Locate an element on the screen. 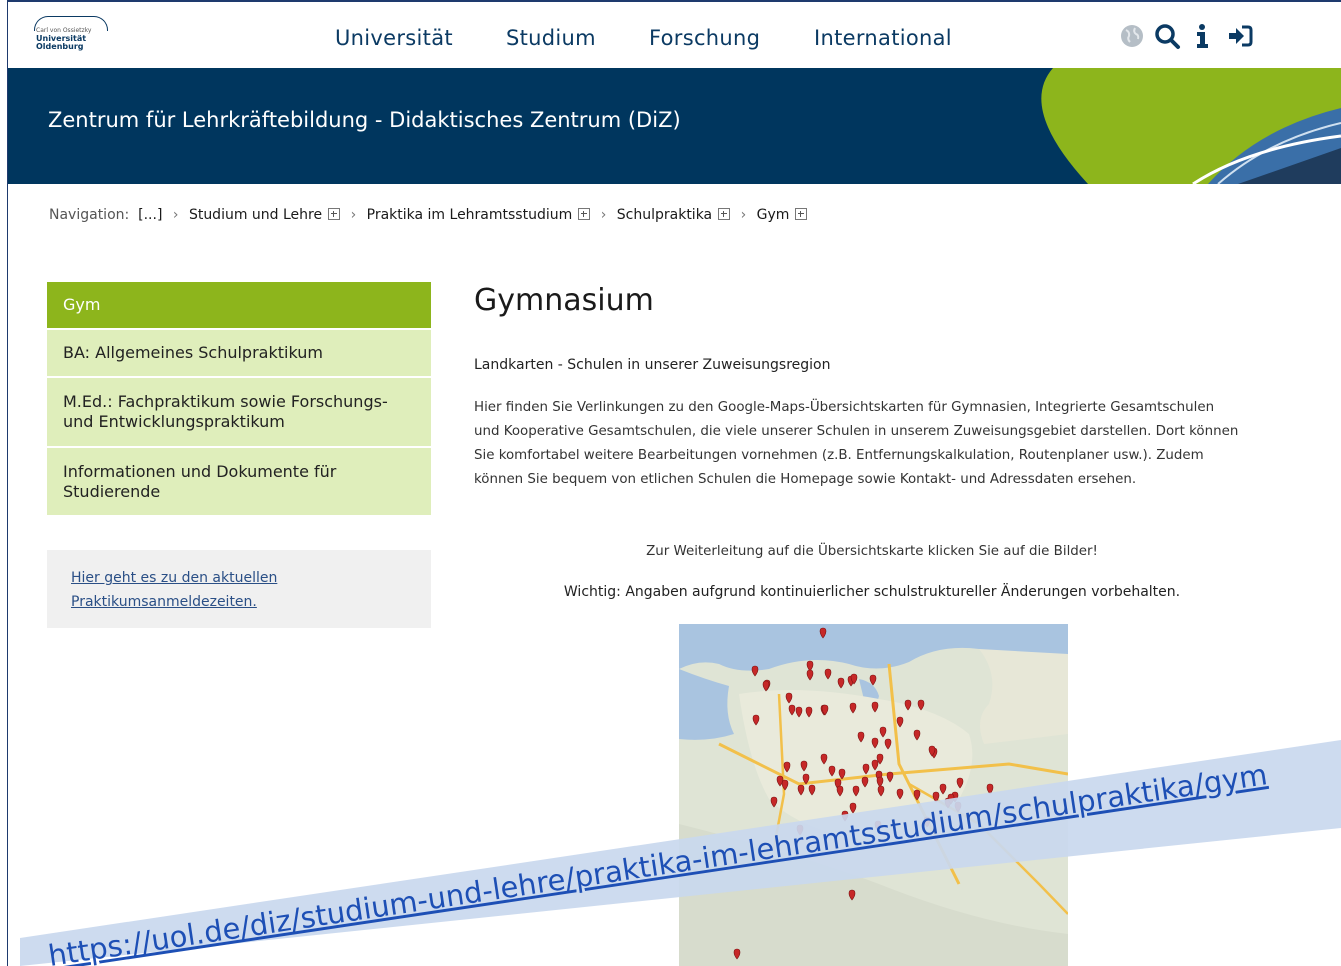 Image resolution: width=1341 pixels, height=966 pixels. breadcrumb-gym: Gym is located at coordinates (773, 215).